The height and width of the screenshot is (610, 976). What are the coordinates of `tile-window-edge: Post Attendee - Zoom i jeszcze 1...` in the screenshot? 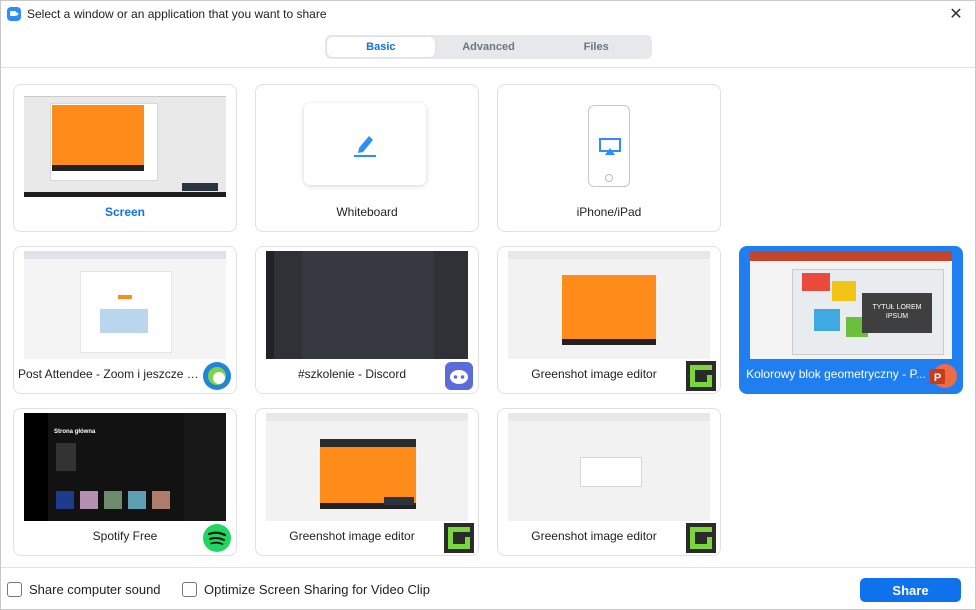 It's located at (125, 320).